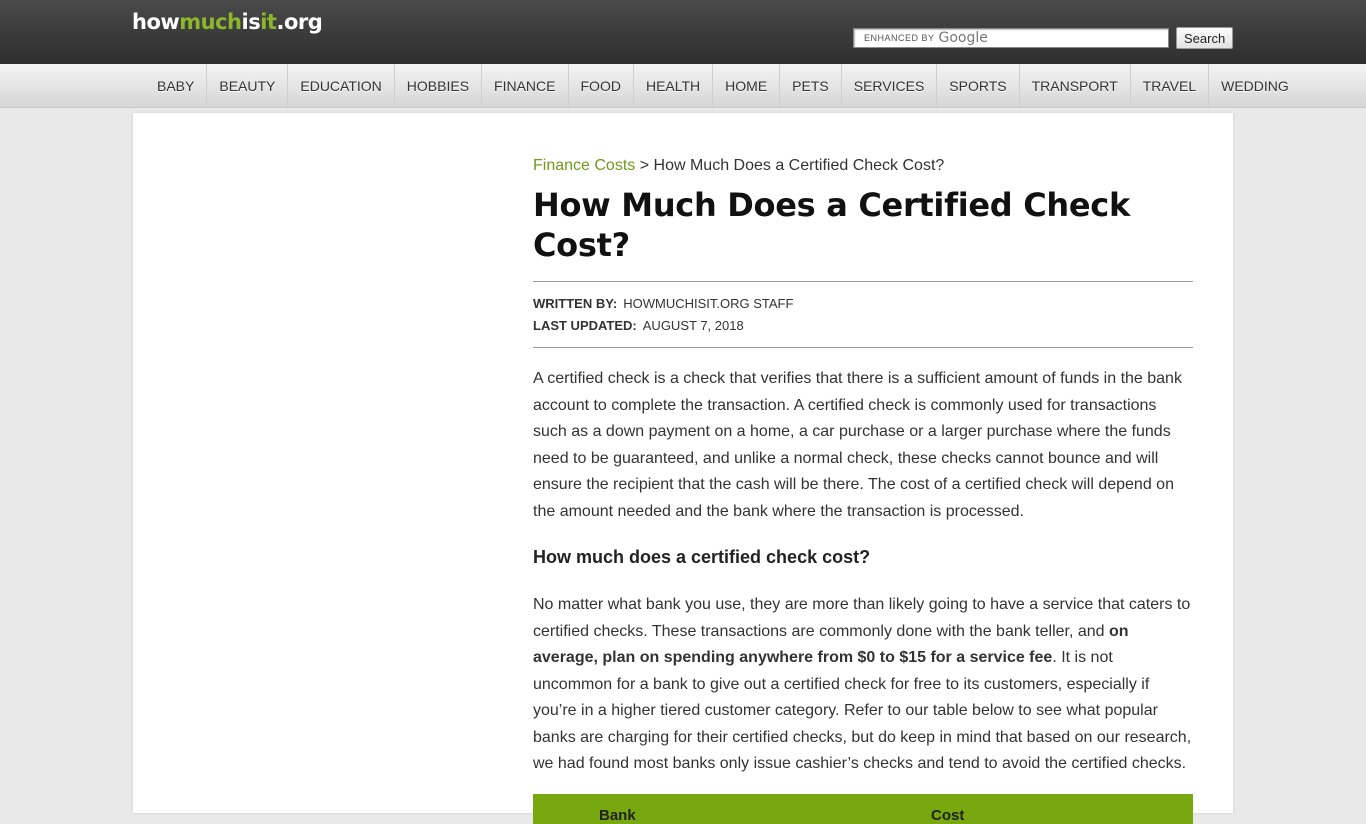  Describe the element at coordinates (156, 22) in the screenshot. I see `logo-how: how` at that location.